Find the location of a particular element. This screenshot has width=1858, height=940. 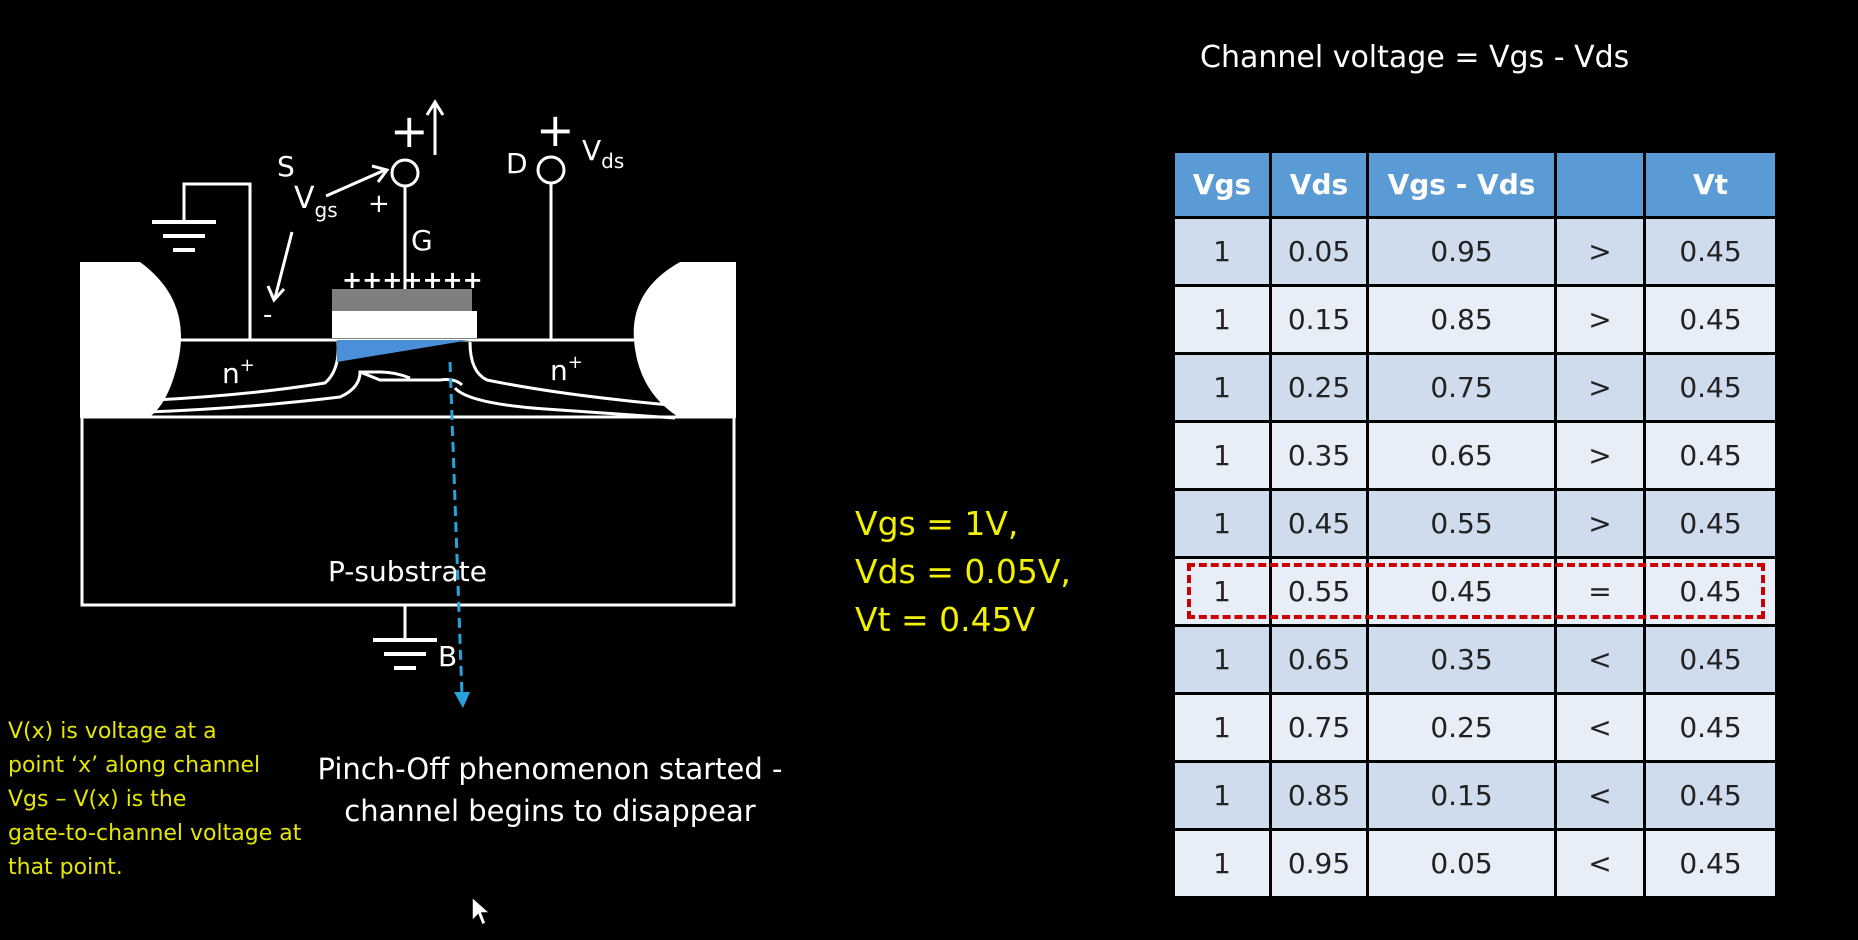

parameter-list: Vgs = 1V, Vds = 0.05V, Vt = 0.45V is located at coordinates (963, 572).